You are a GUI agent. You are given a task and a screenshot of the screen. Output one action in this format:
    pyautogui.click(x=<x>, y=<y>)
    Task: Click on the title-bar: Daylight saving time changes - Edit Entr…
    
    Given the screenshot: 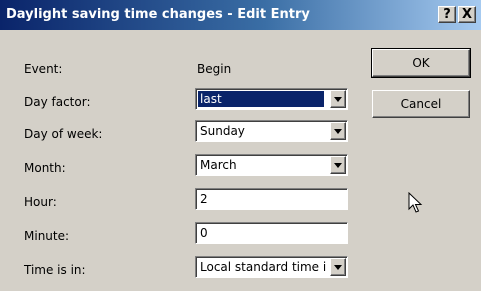 What is the action you would take?
    pyautogui.click(x=240, y=15)
    